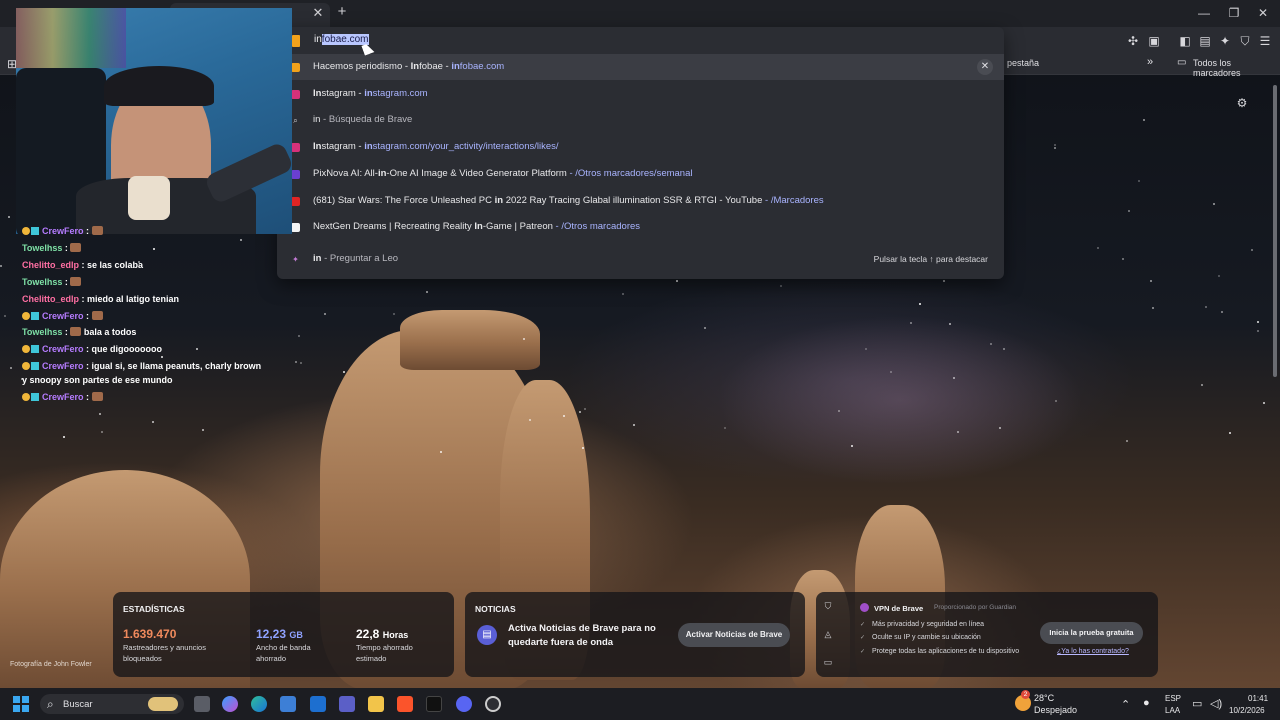 The image size is (1280, 720). I want to click on wallet-icon: ▣, so click(1154, 41).